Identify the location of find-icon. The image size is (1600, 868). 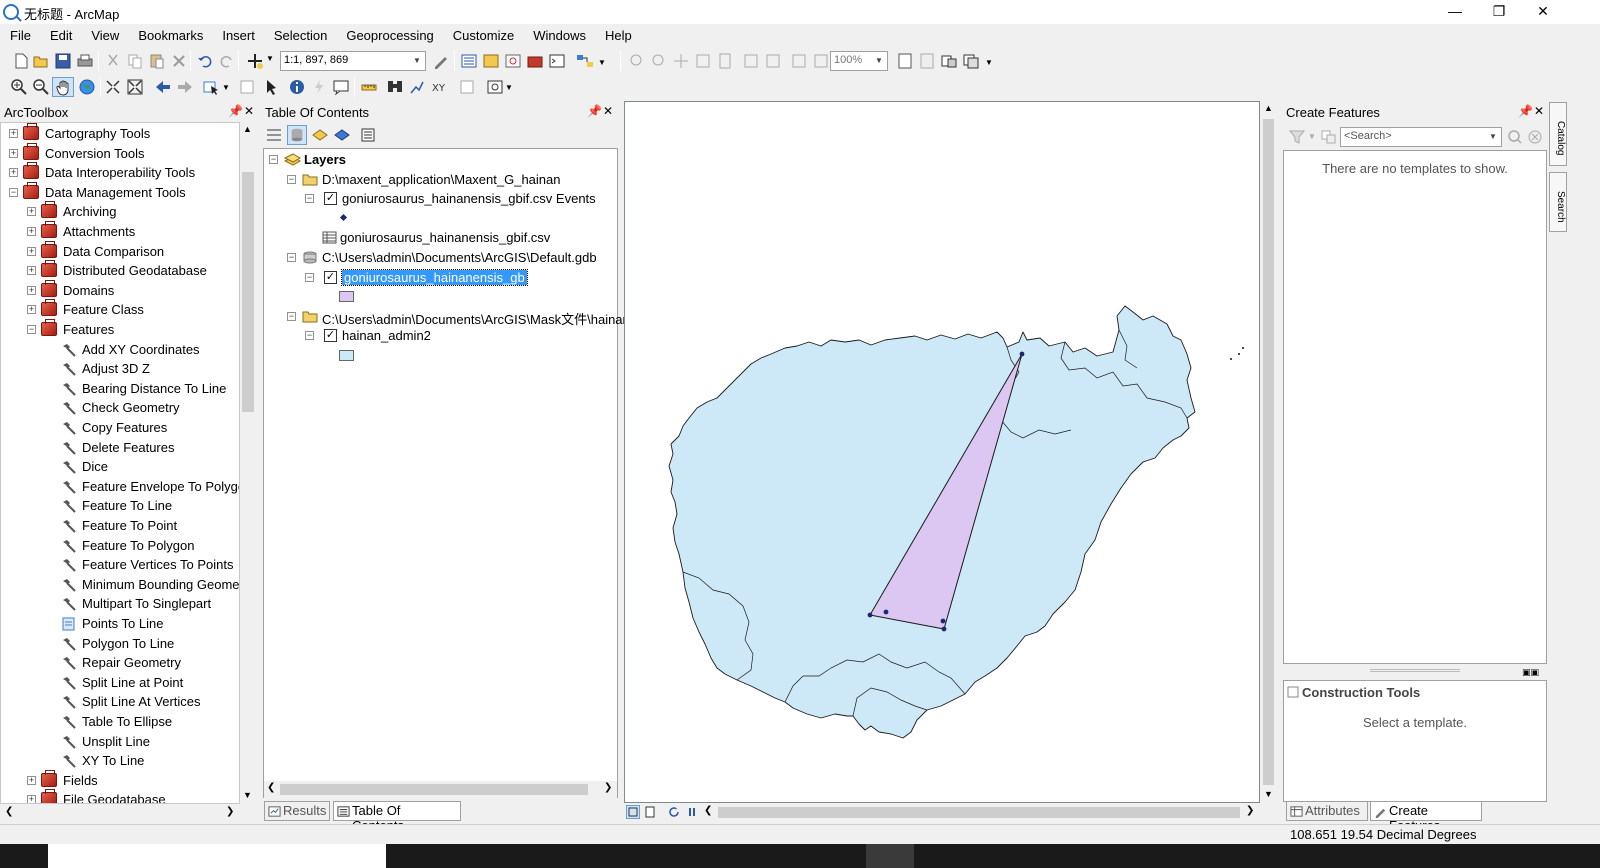
(395, 87).